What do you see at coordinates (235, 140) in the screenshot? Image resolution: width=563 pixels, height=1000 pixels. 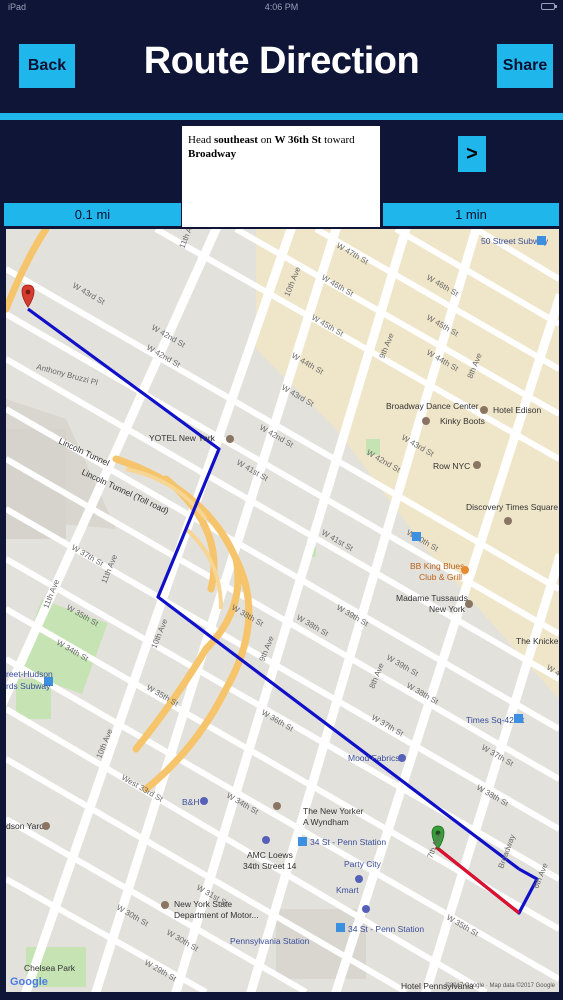 I see `direction-heading: southeast` at bounding box center [235, 140].